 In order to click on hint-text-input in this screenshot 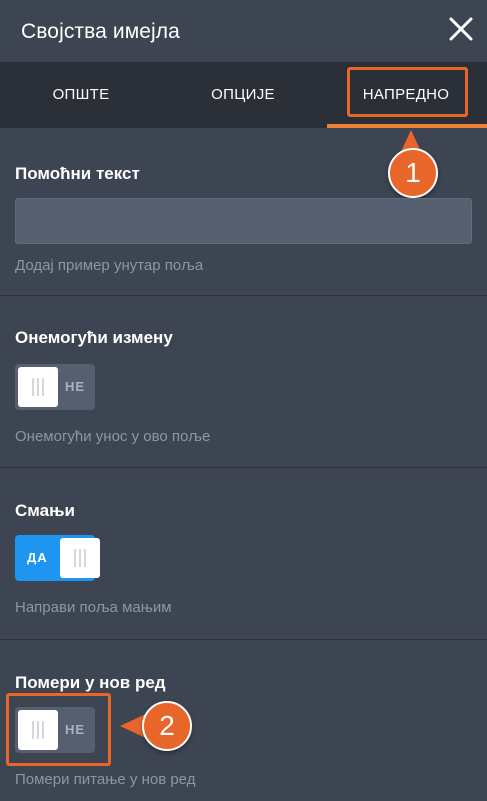, I will do `click(243, 221)`.